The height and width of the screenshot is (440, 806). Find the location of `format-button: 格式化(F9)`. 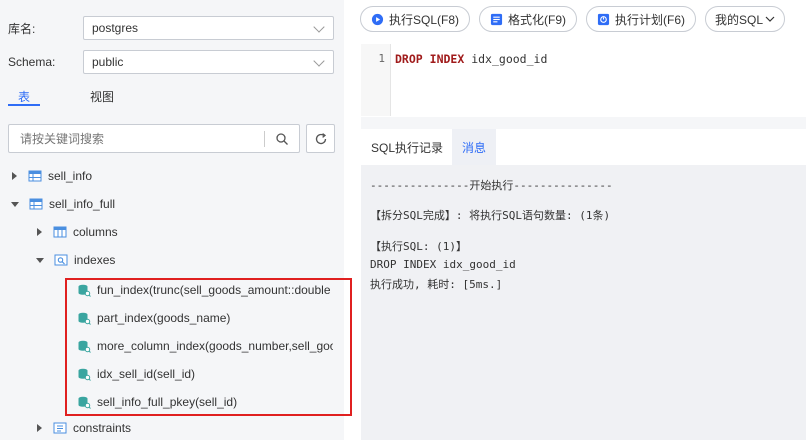

format-button: 格式化(F9) is located at coordinates (528, 19).